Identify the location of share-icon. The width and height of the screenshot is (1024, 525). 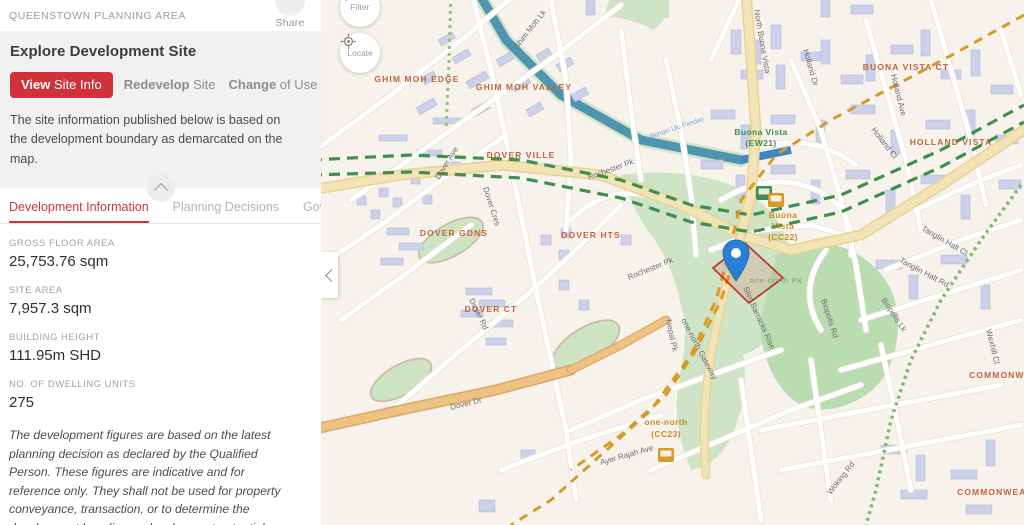
(290, 8).